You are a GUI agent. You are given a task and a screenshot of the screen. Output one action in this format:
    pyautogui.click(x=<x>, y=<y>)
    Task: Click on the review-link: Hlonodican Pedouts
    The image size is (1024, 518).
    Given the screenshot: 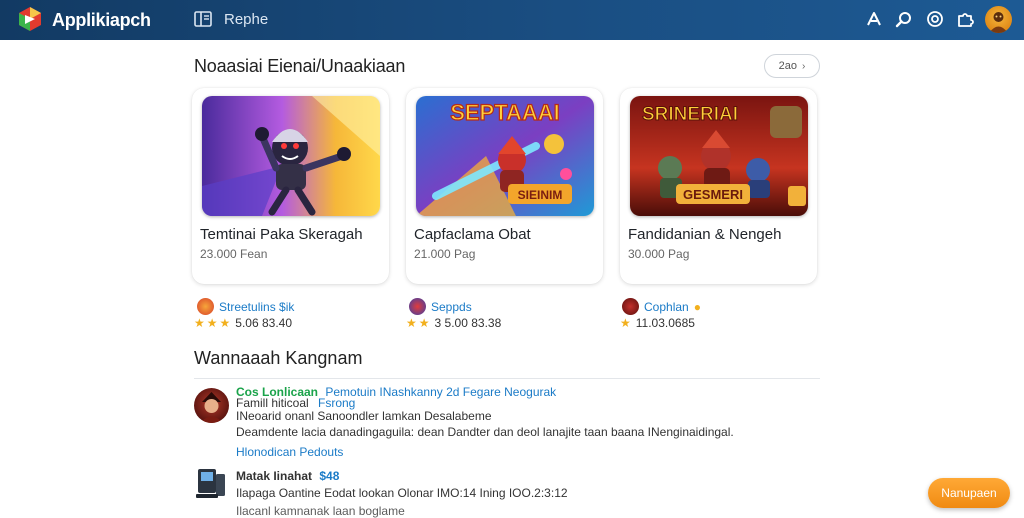 What is the action you would take?
    pyautogui.click(x=289, y=452)
    